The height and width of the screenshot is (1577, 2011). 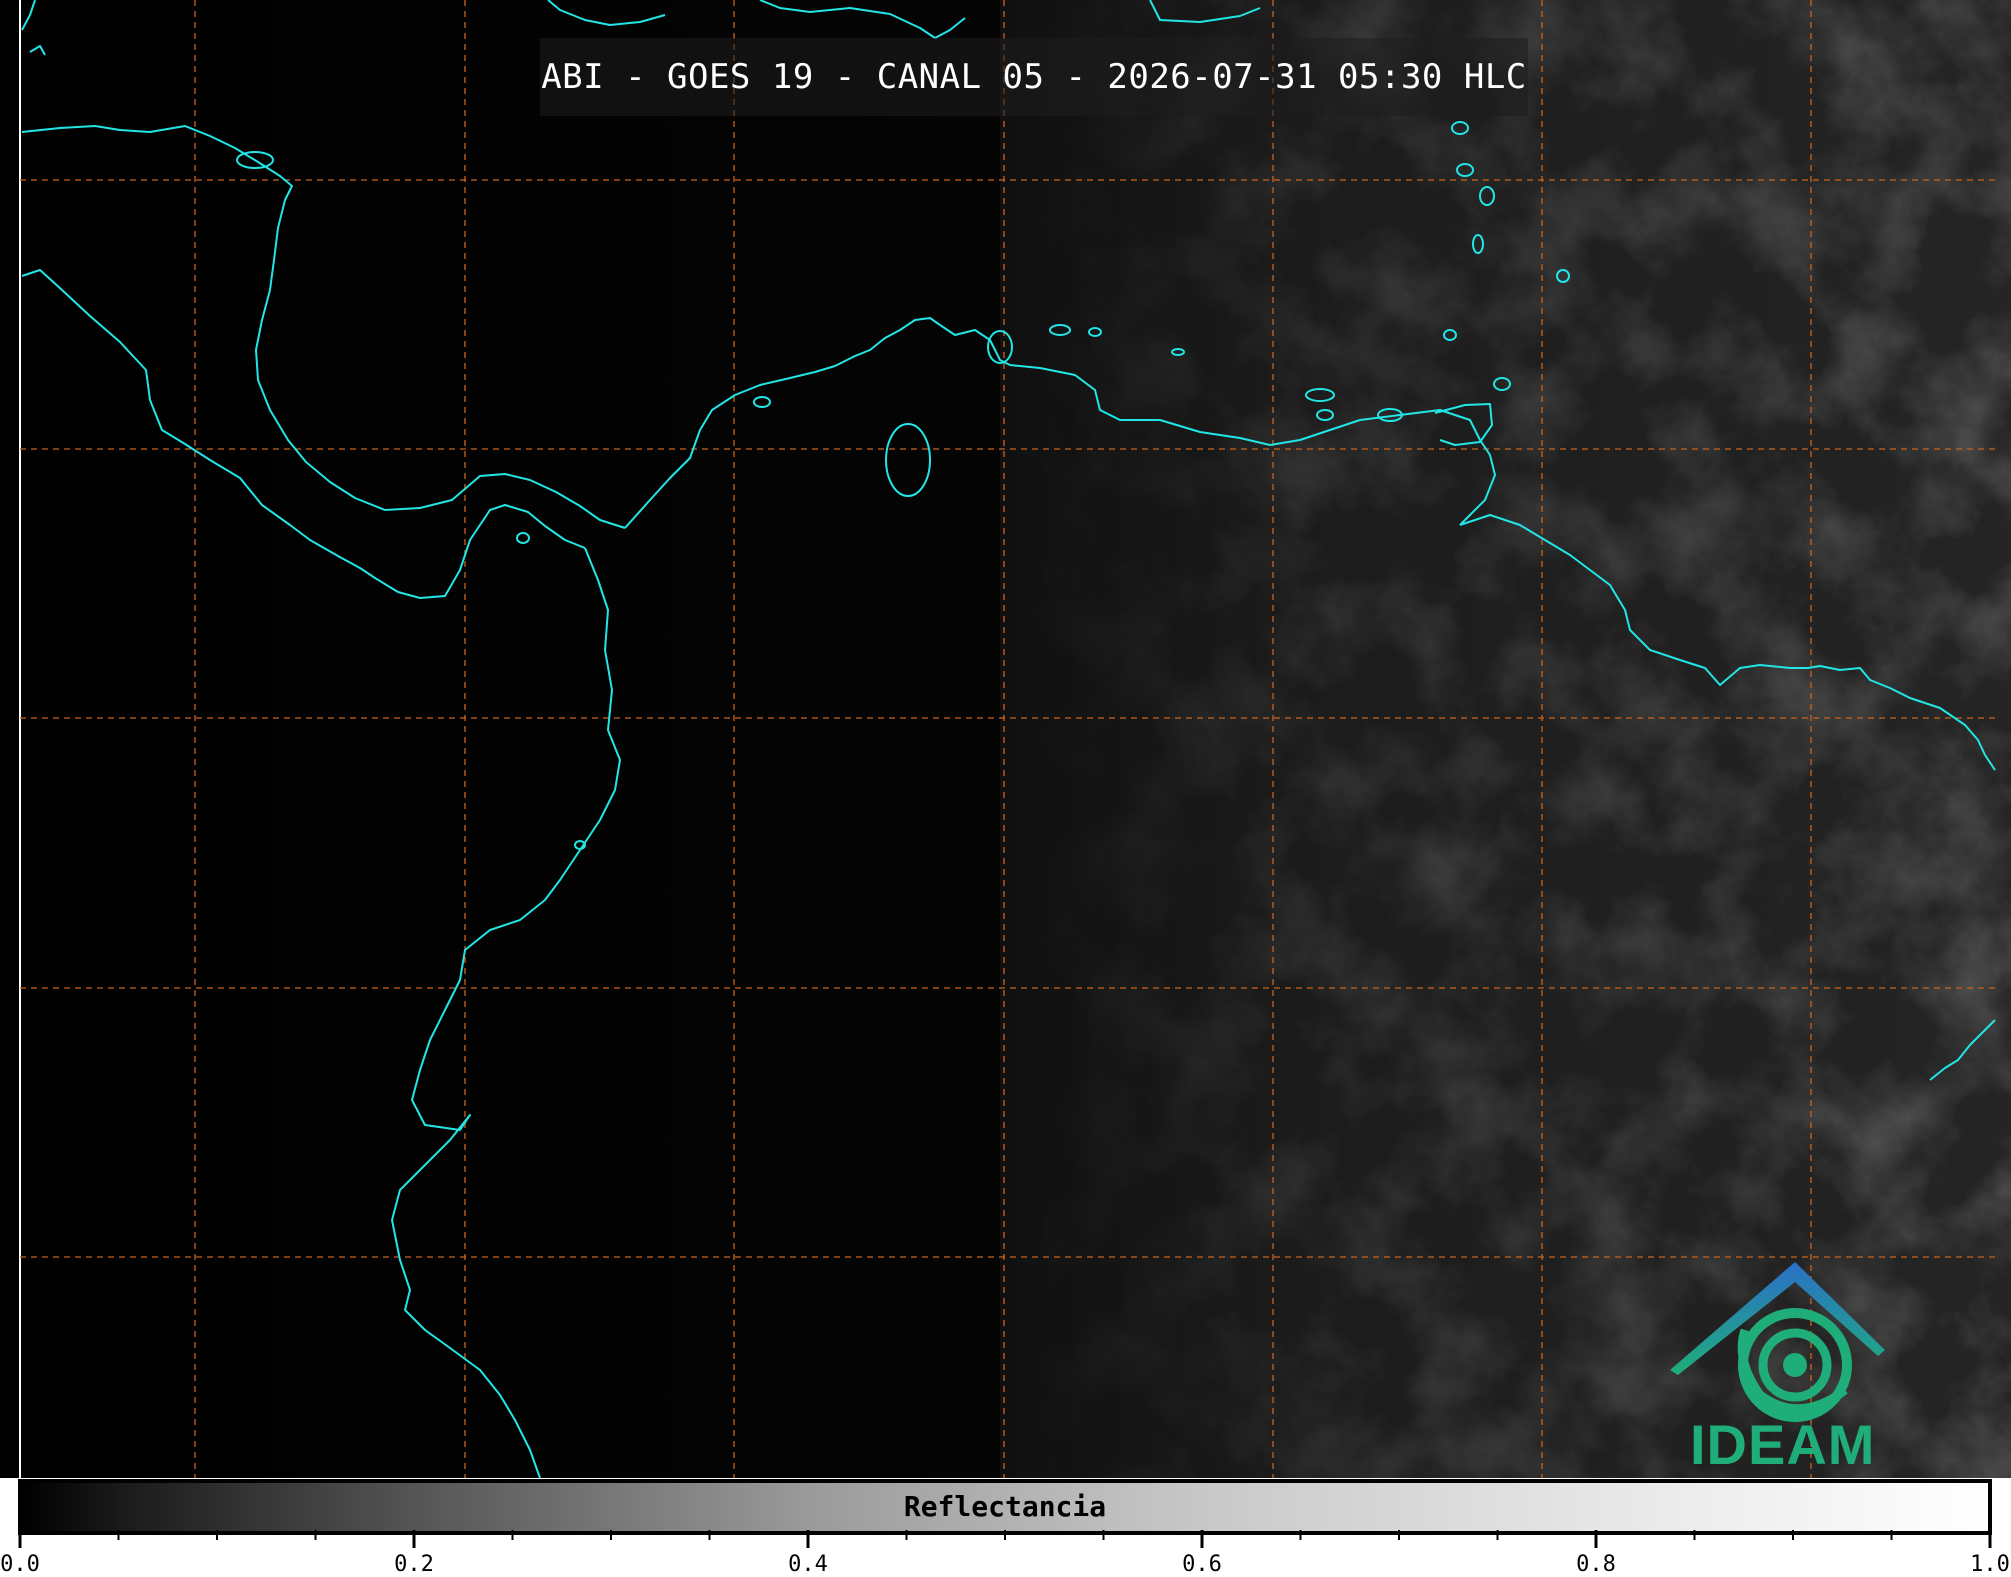 I want to click on colorbar-tick-label: 0.4, so click(x=808, y=1564).